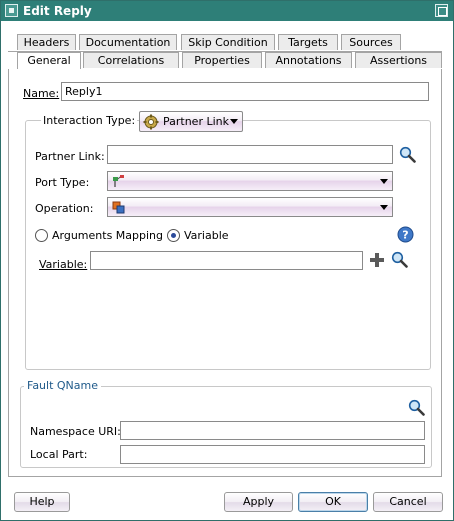 The height and width of the screenshot is (521, 454). Describe the element at coordinates (196, 121) in the screenshot. I see `interaction-type-value: Partner Link` at that location.